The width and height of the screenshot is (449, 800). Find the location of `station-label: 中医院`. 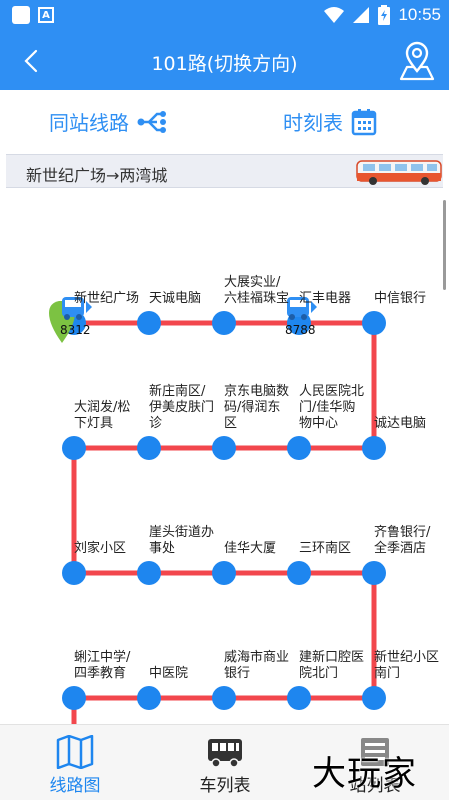

station-label: 中医院 is located at coordinates (168, 674).